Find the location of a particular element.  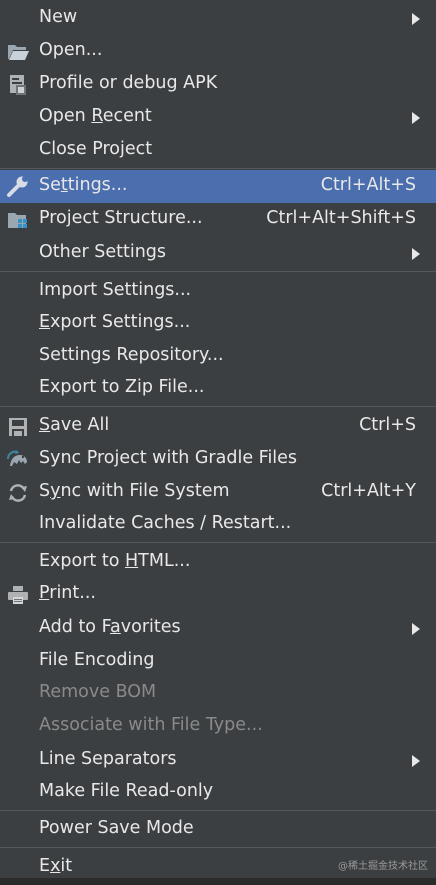

menu-item-label: Save All is located at coordinates (74, 425).